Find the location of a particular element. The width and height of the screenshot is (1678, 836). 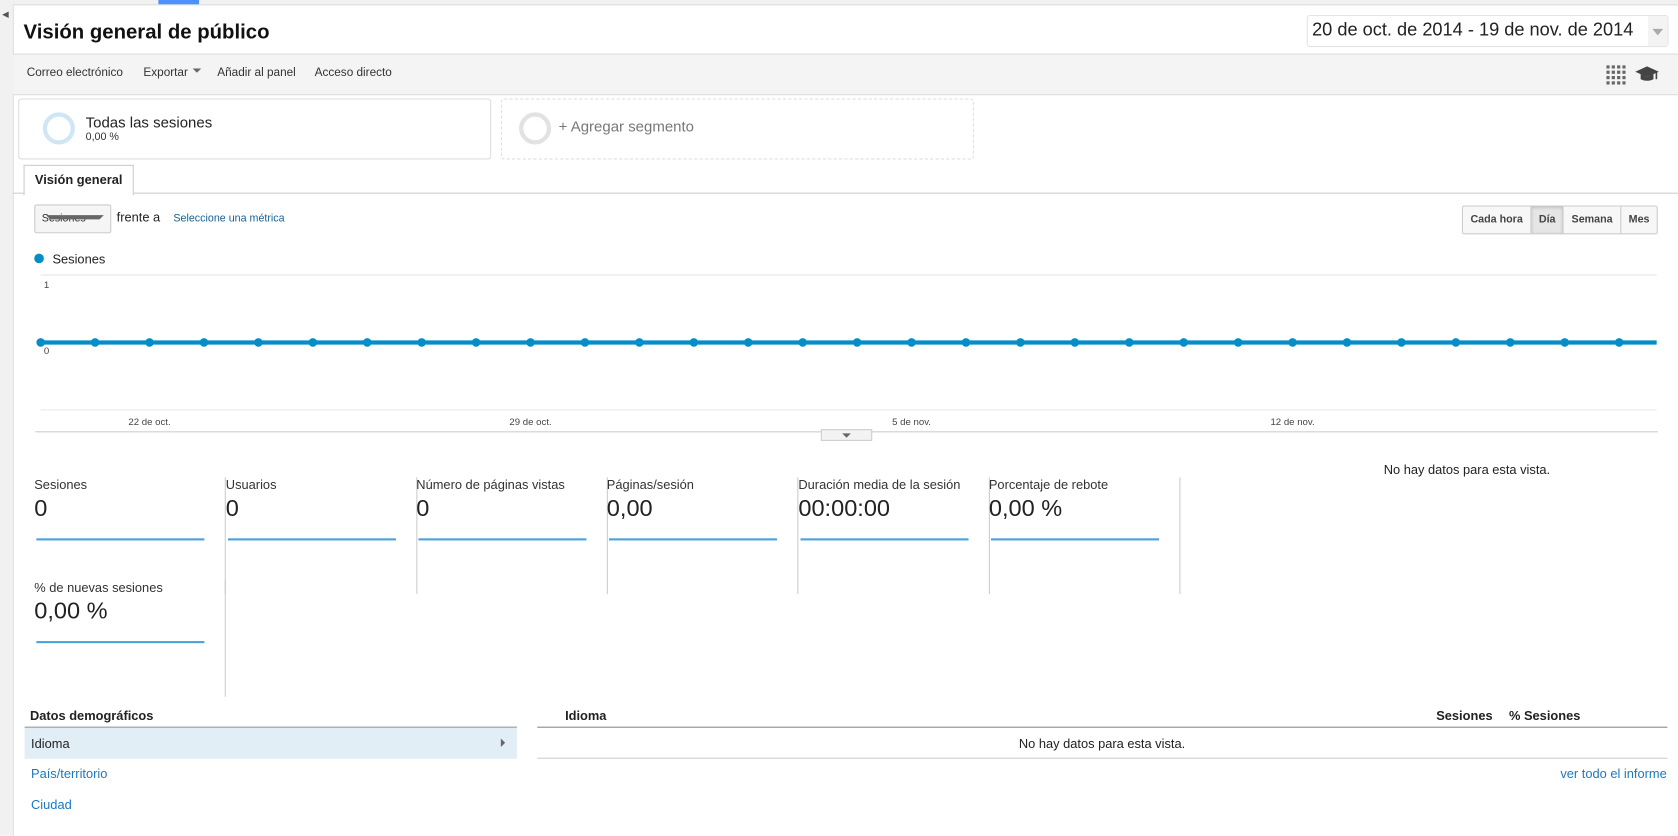

demographics-item-language: Idioma is located at coordinates (270, 743).